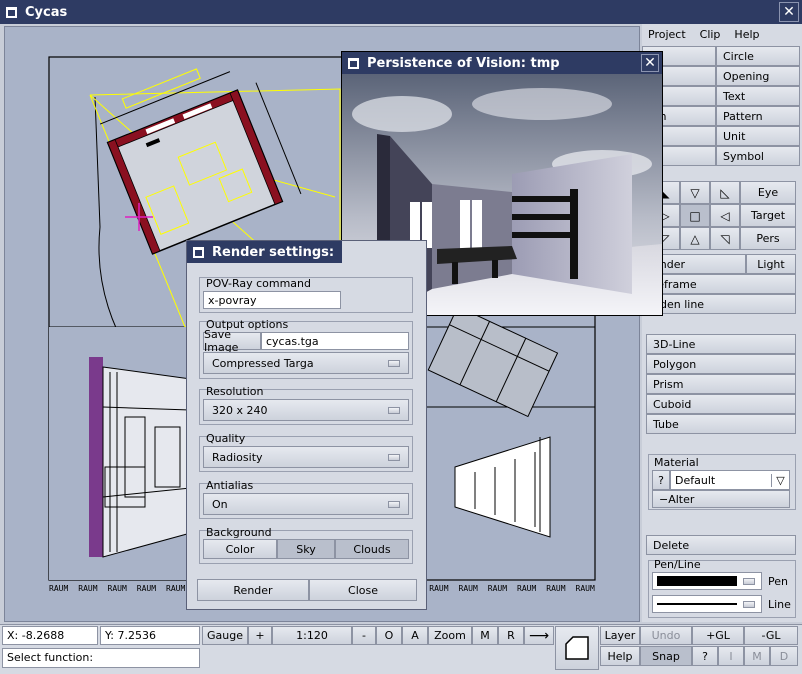 The width and height of the screenshot is (802, 674). I want to click on light-button: Light, so click(771, 264).